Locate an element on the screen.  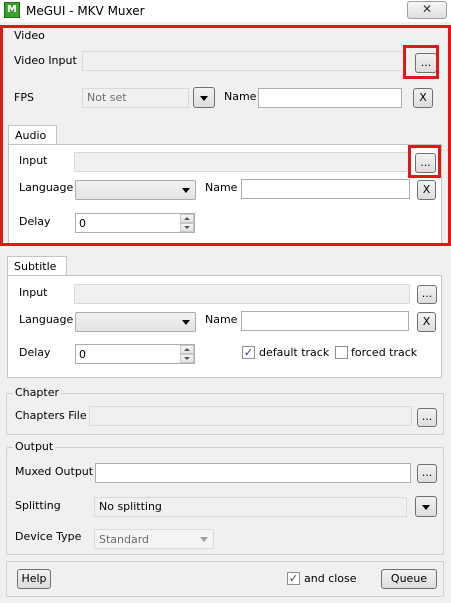
default-track-label: default track is located at coordinates (294, 352).